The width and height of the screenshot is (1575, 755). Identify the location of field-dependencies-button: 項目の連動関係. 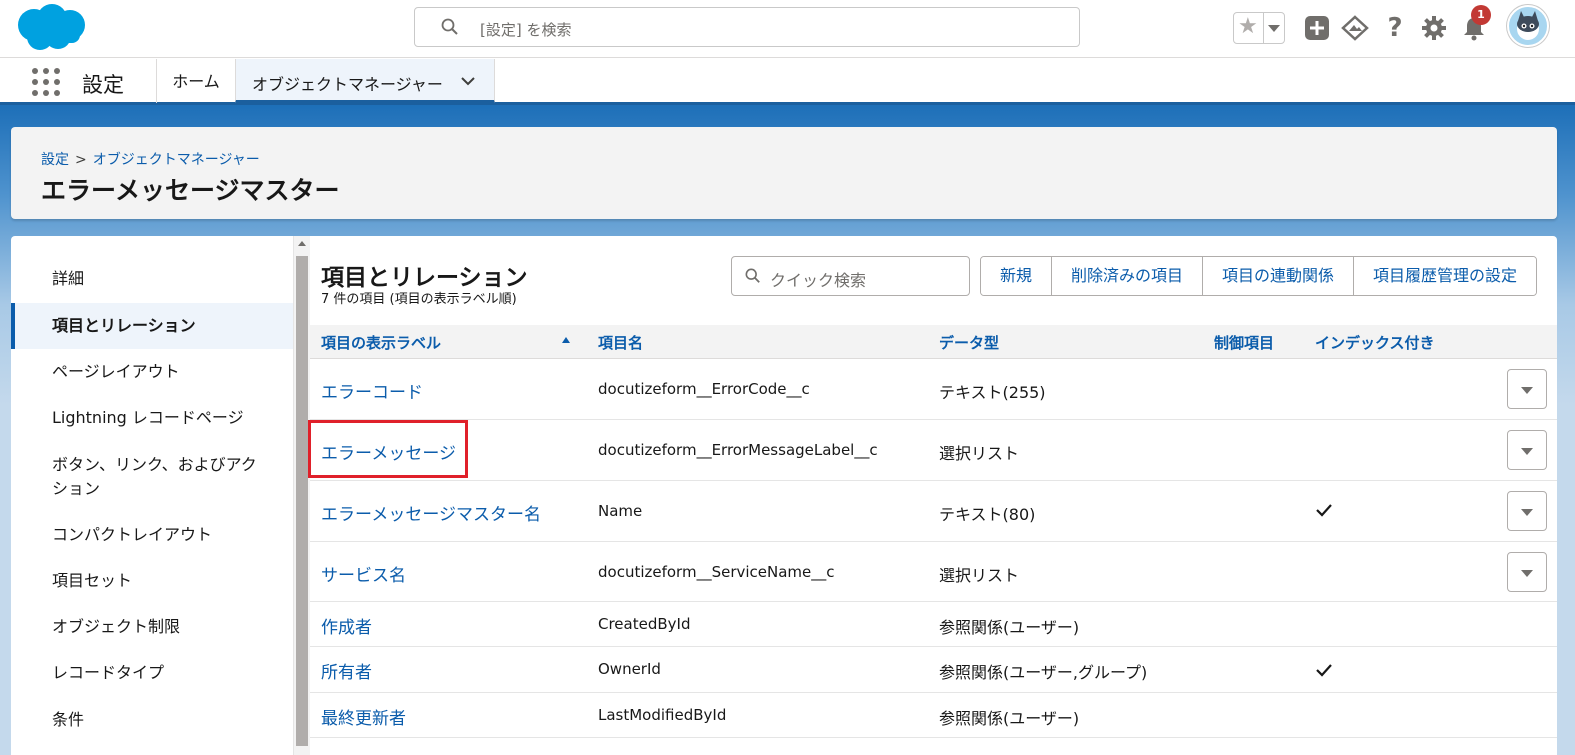
(1279, 276).